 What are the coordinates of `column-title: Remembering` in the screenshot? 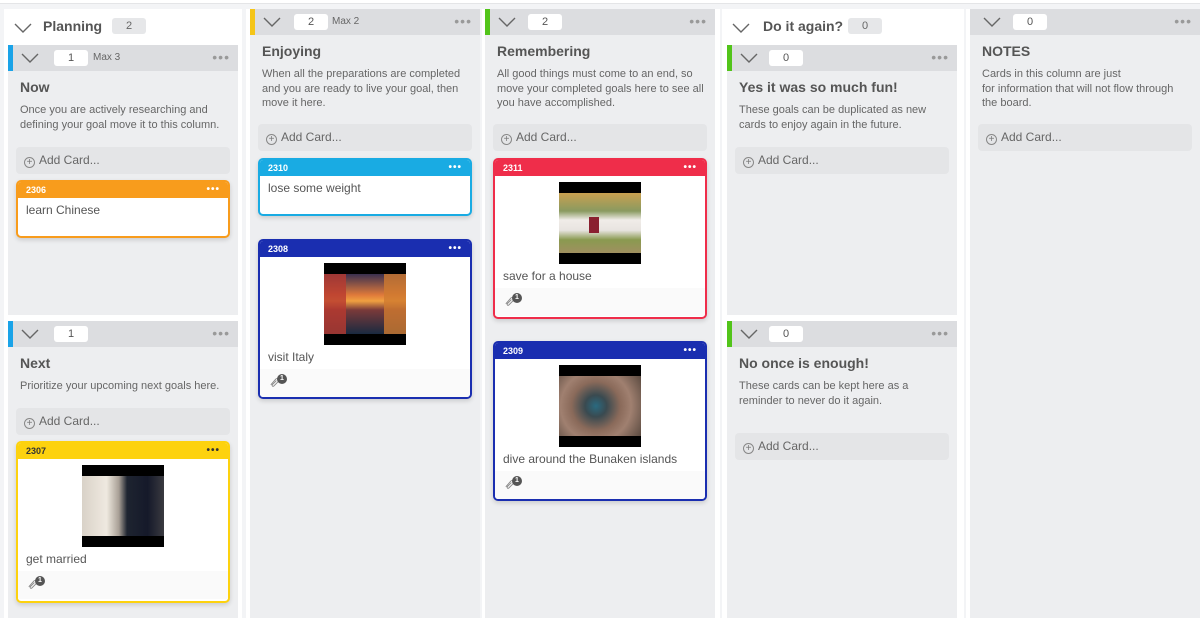 It's located at (544, 51).